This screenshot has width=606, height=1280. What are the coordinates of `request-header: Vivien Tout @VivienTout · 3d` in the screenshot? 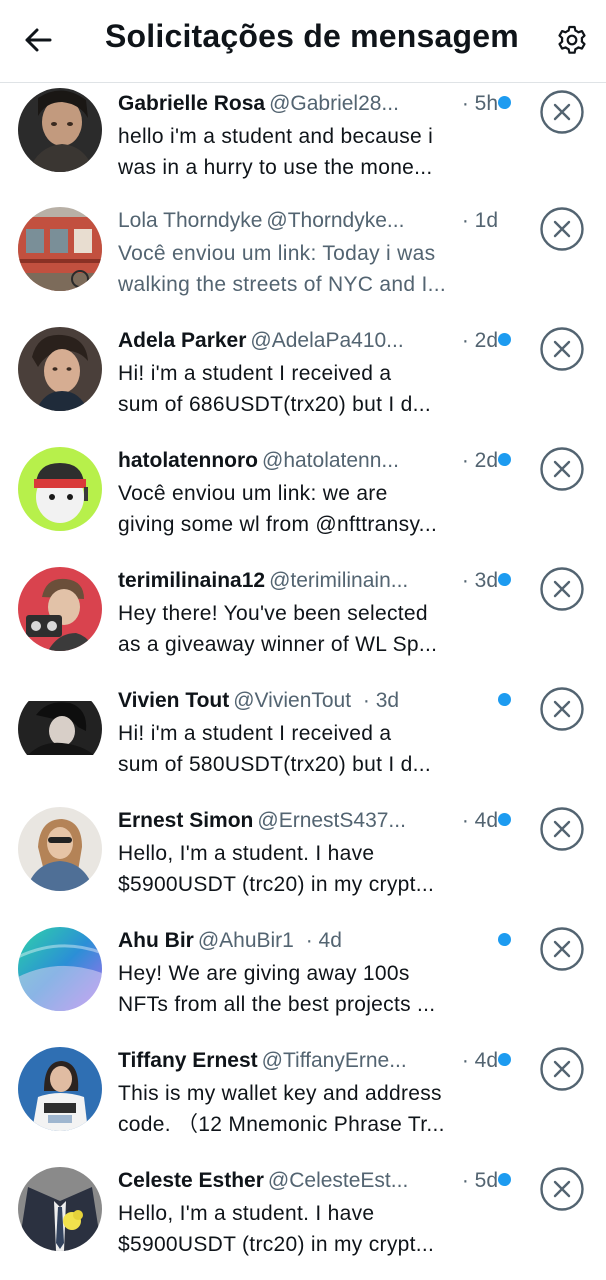 It's located at (308, 701).